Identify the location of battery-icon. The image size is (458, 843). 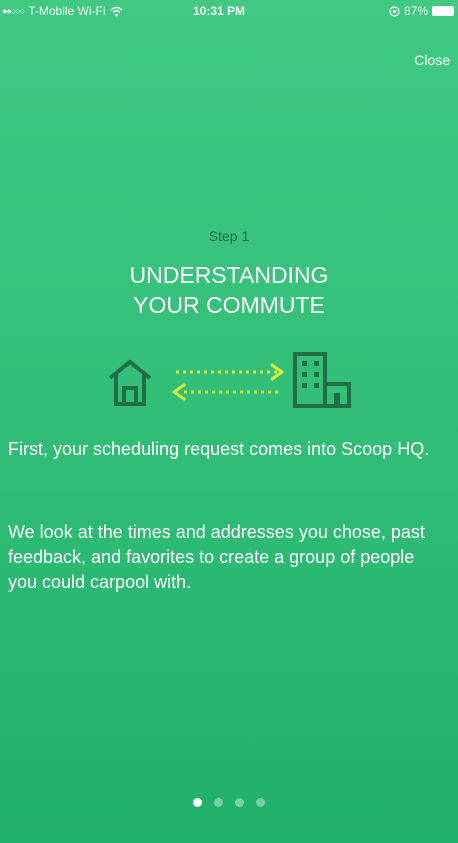
(443, 11).